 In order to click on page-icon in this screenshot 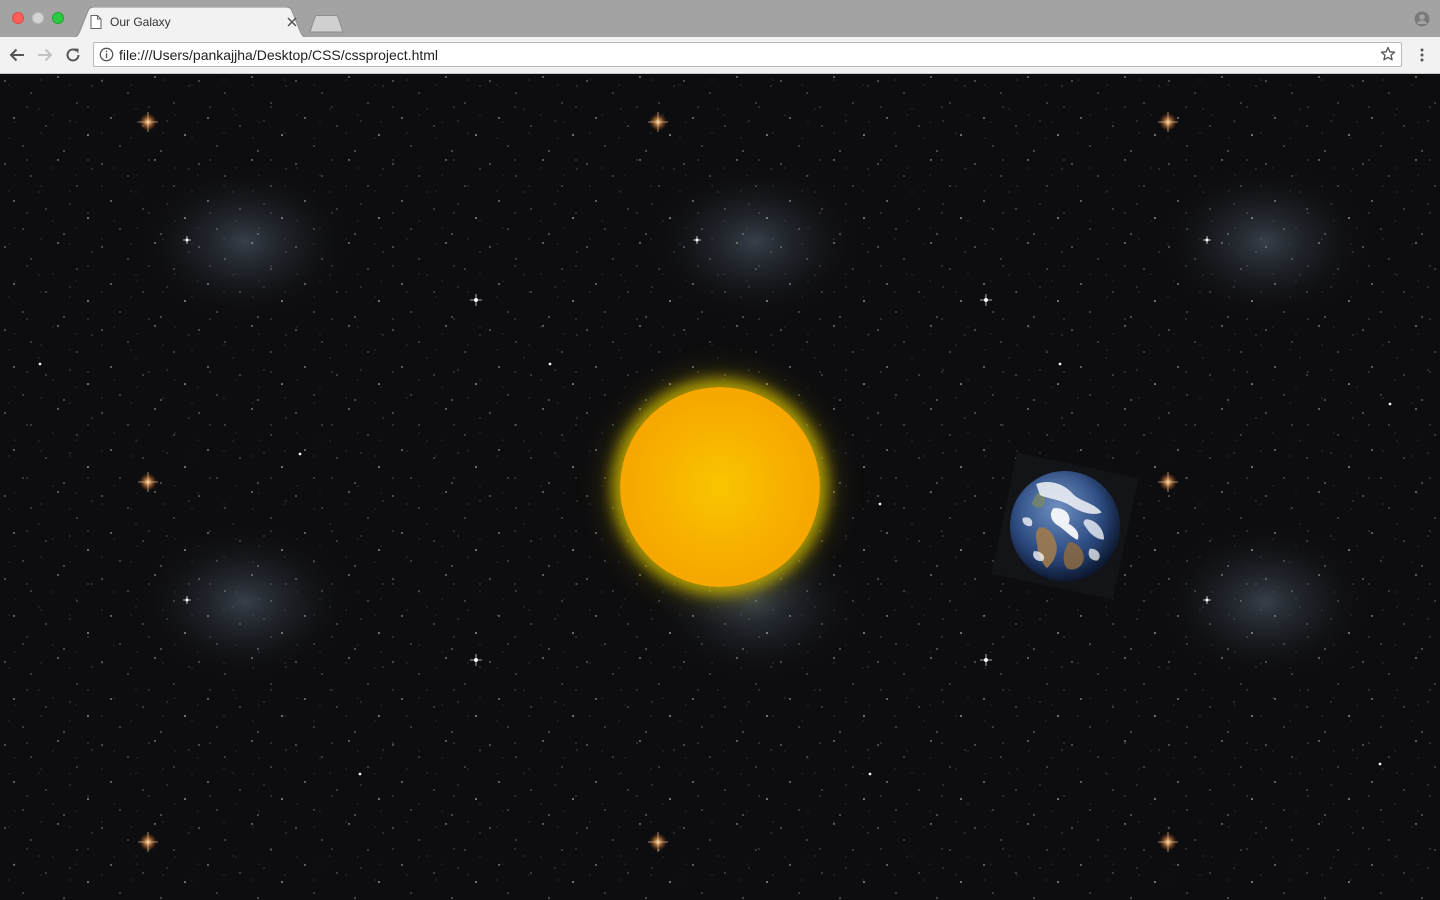, I will do `click(96, 22)`.